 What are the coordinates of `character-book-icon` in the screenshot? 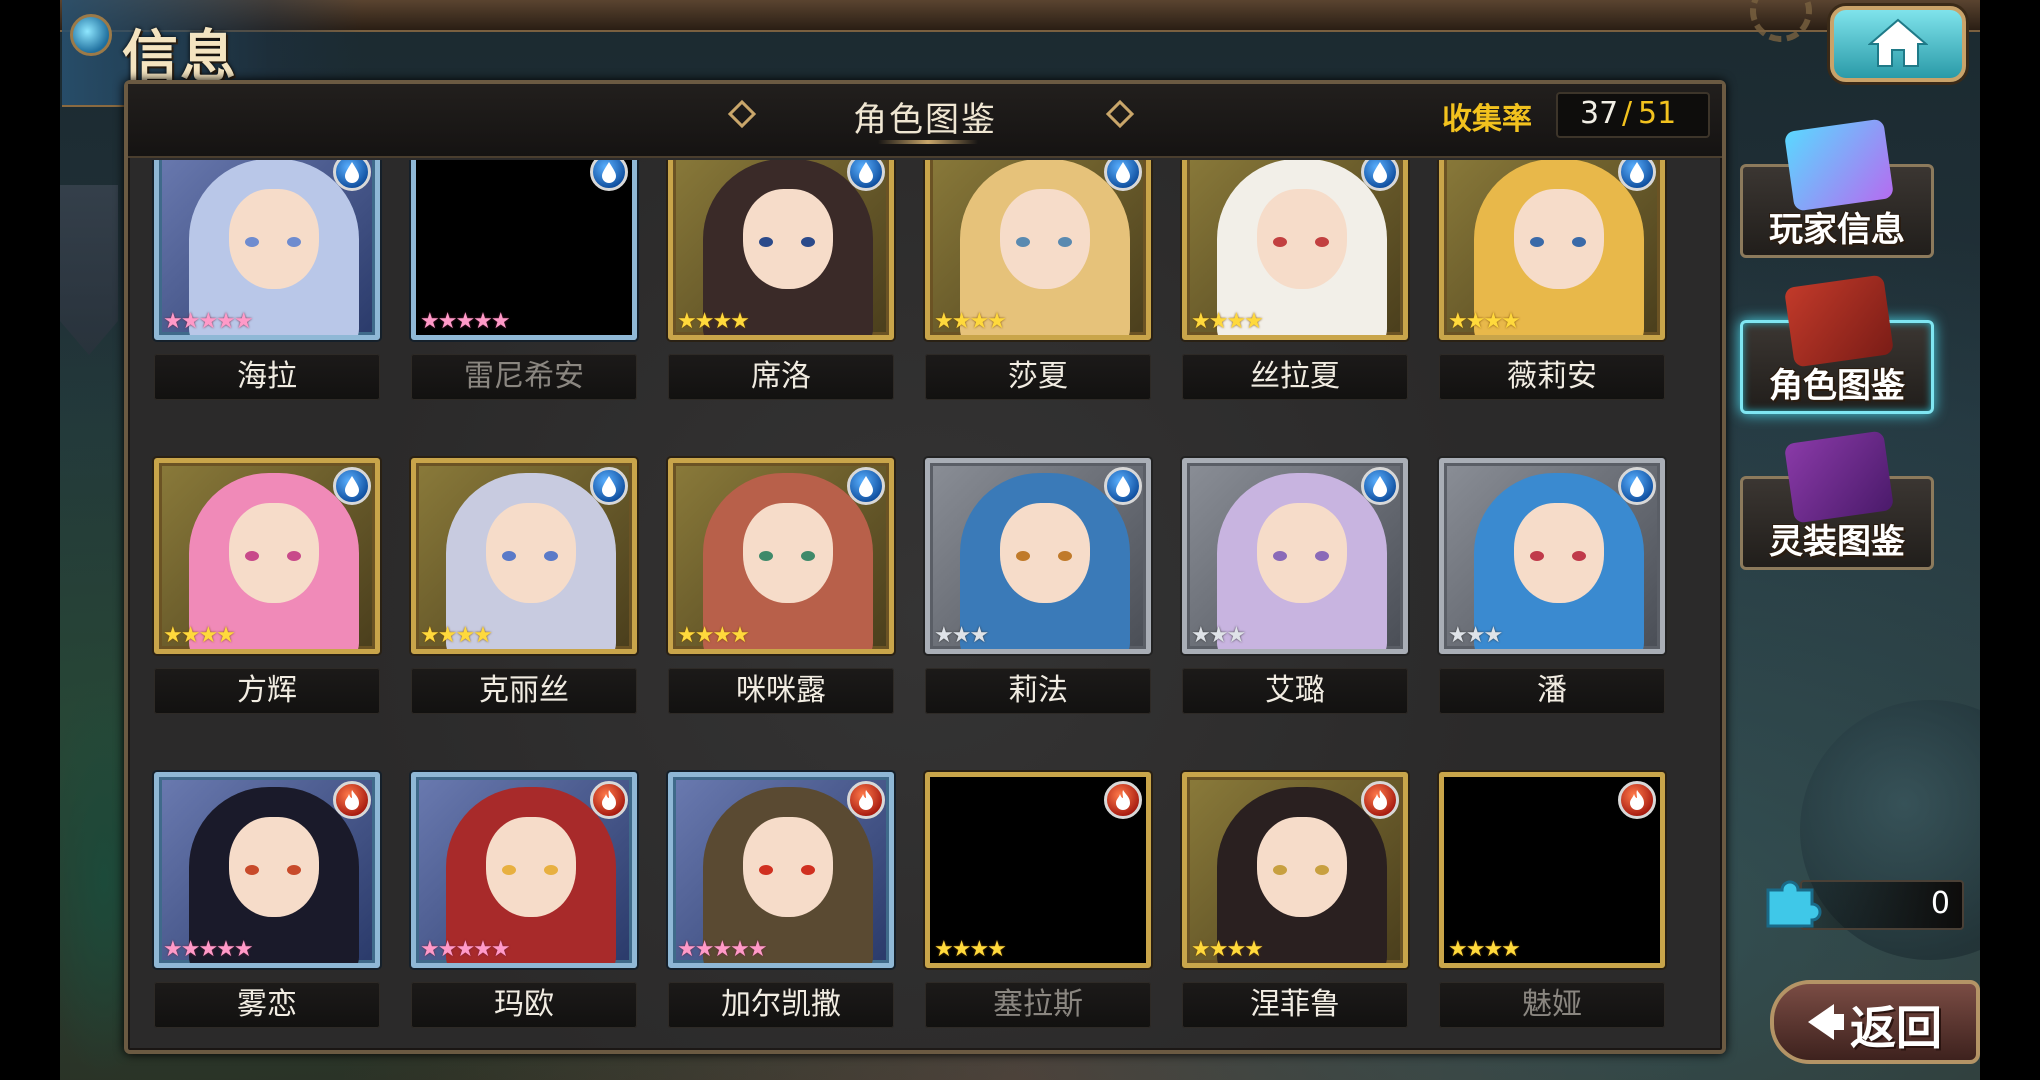 It's located at (1839, 321).